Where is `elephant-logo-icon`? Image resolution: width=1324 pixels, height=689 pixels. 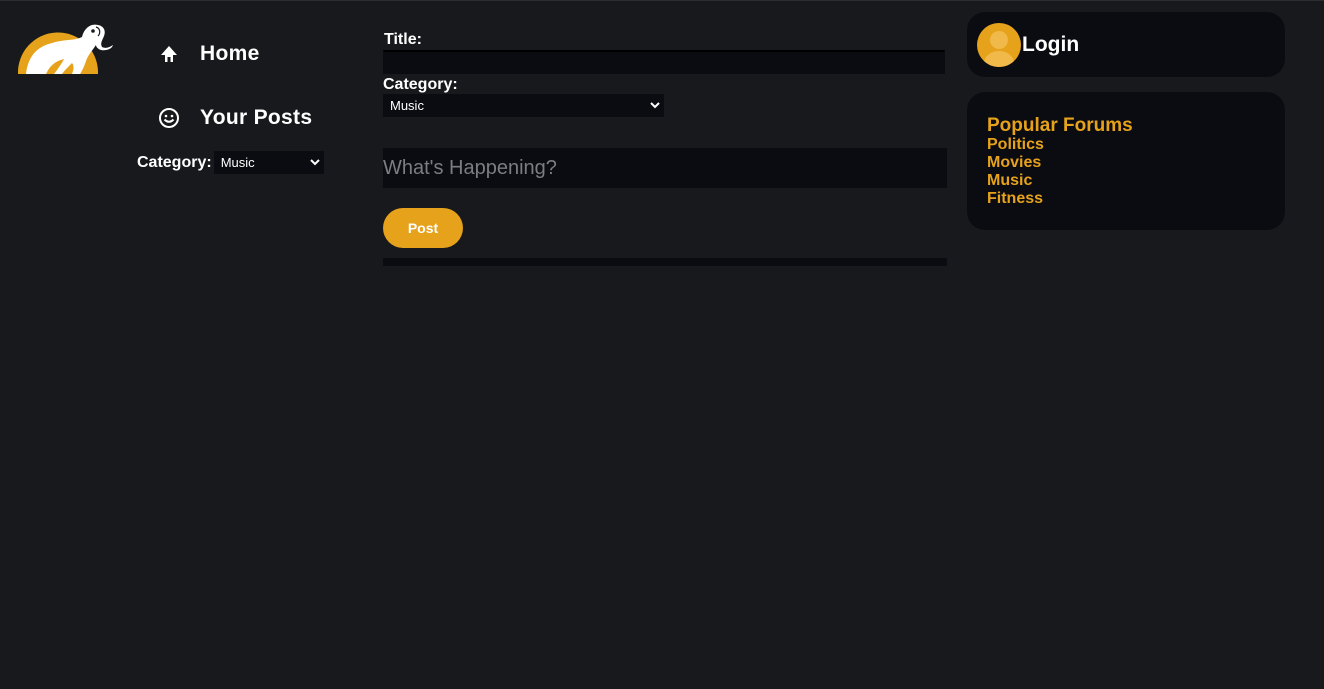
elephant-logo-icon is located at coordinates (65, 49).